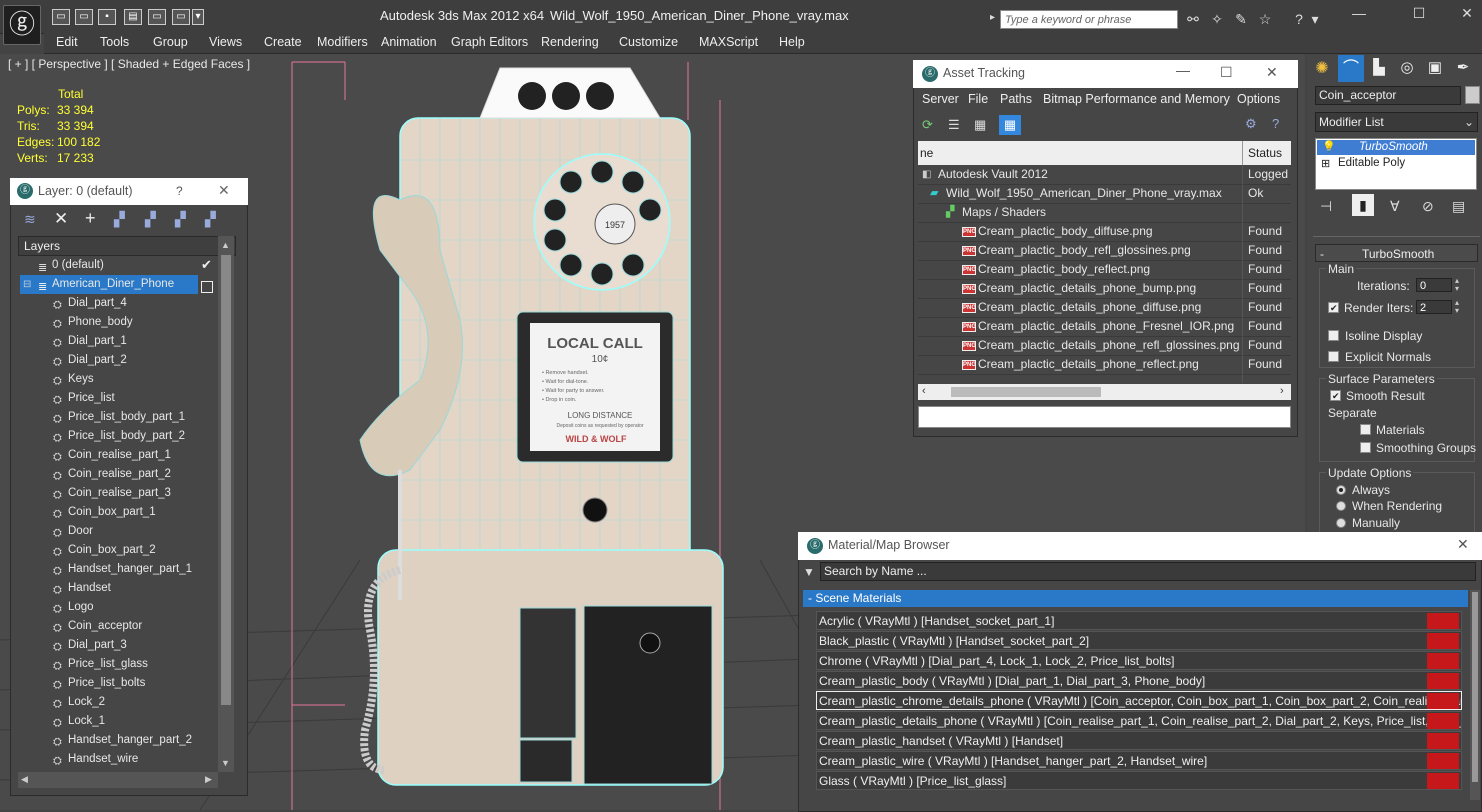 The image size is (1482, 812). I want to click on layer-object-row: ⛭ Dial_part_3, so click(118, 645).